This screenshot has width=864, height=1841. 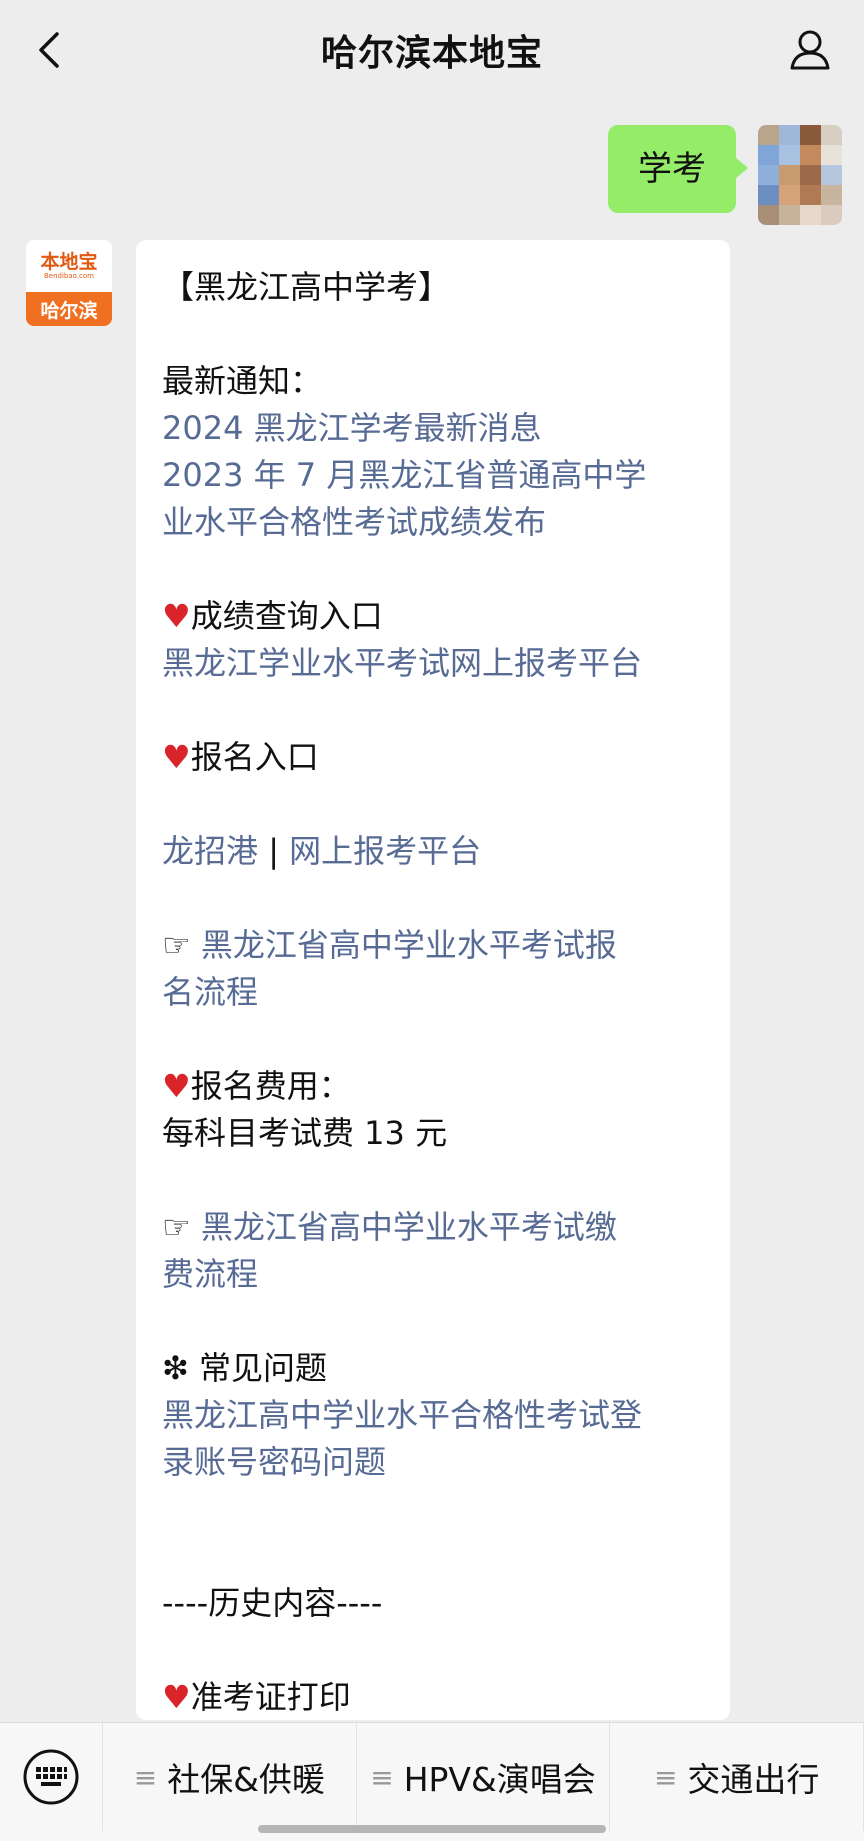 What do you see at coordinates (69, 265) in the screenshot?
I see `logo: 本地宝 Bendibao.com` at bounding box center [69, 265].